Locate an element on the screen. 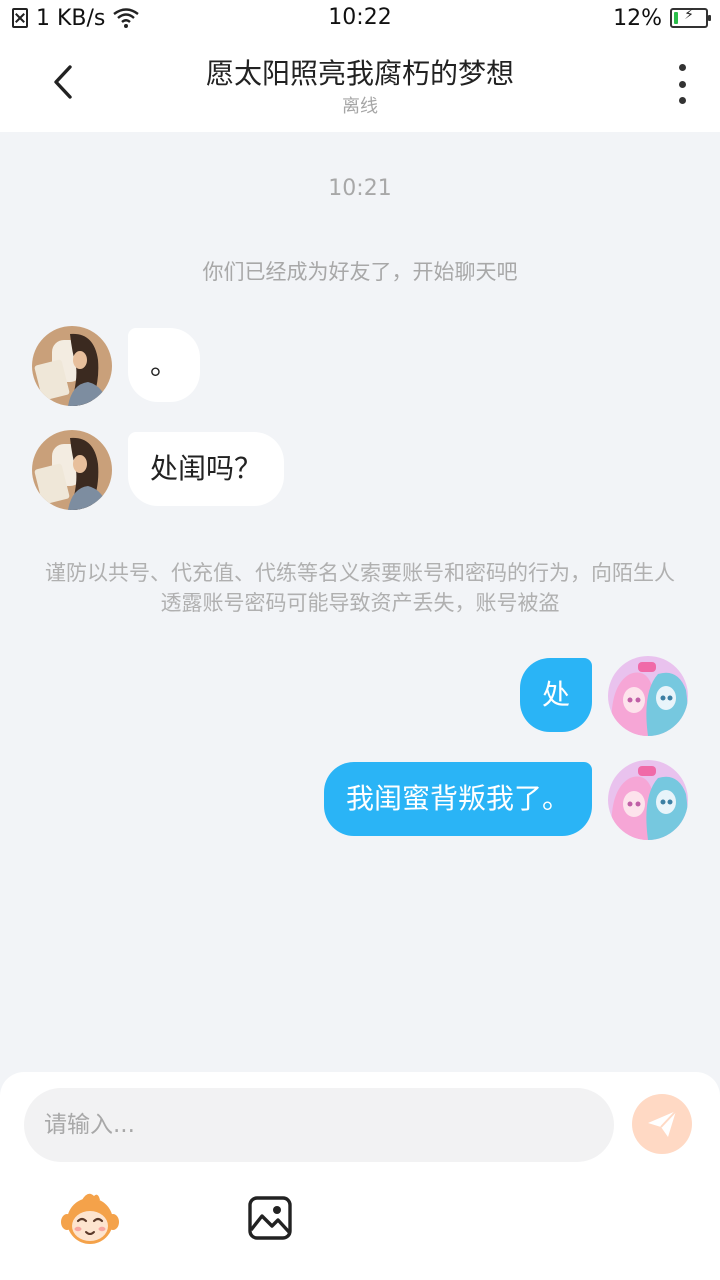  message-input is located at coordinates (319, 1125).